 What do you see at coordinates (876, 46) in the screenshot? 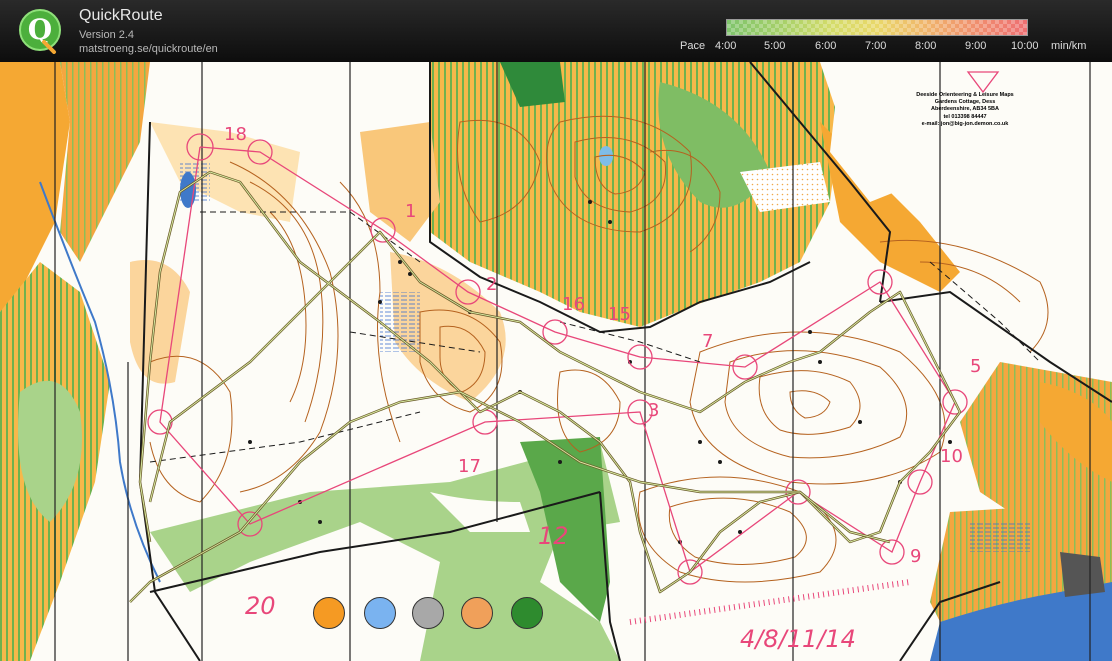
I see `pace-tick: 7:00` at bounding box center [876, 46].